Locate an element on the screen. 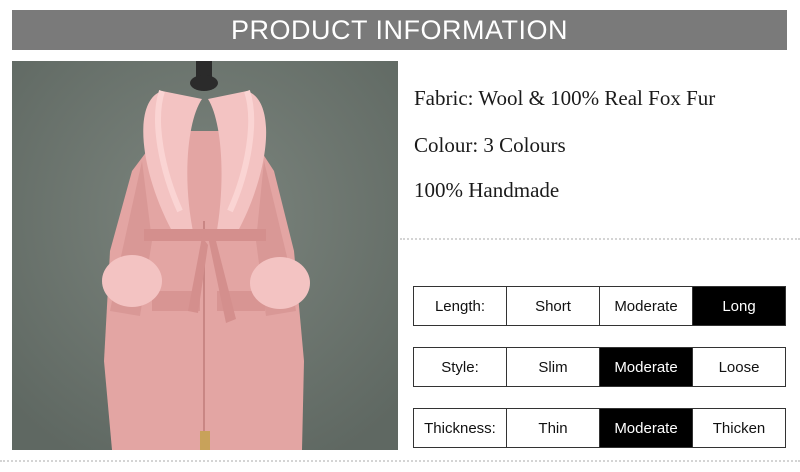 The height and width of the screenshot is (472, 800). thickness-spec-row: Thickness: Thin Moderate Thicken is located at coordinates (599, 428).